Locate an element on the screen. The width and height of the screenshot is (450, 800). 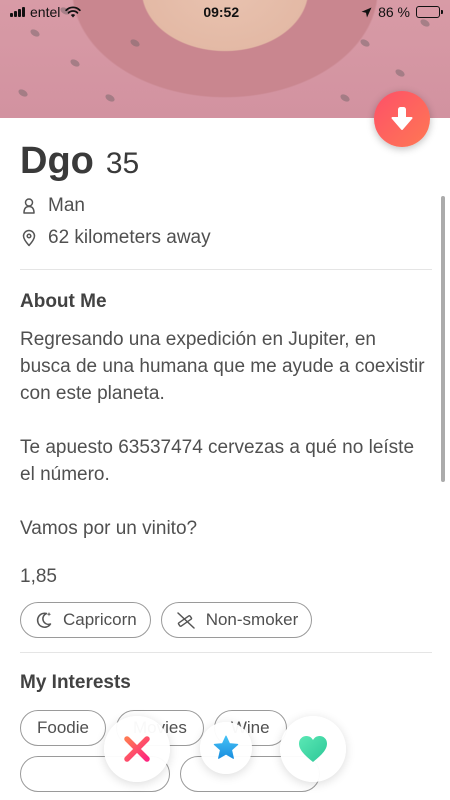
location-arrow-icon is located at coordinates (366, 12).